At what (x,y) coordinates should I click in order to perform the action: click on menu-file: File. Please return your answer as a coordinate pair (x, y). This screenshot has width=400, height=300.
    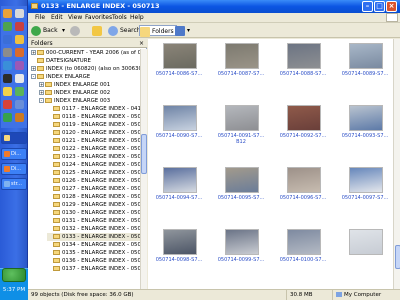
    Looking at the image, I should click on (40, 18).